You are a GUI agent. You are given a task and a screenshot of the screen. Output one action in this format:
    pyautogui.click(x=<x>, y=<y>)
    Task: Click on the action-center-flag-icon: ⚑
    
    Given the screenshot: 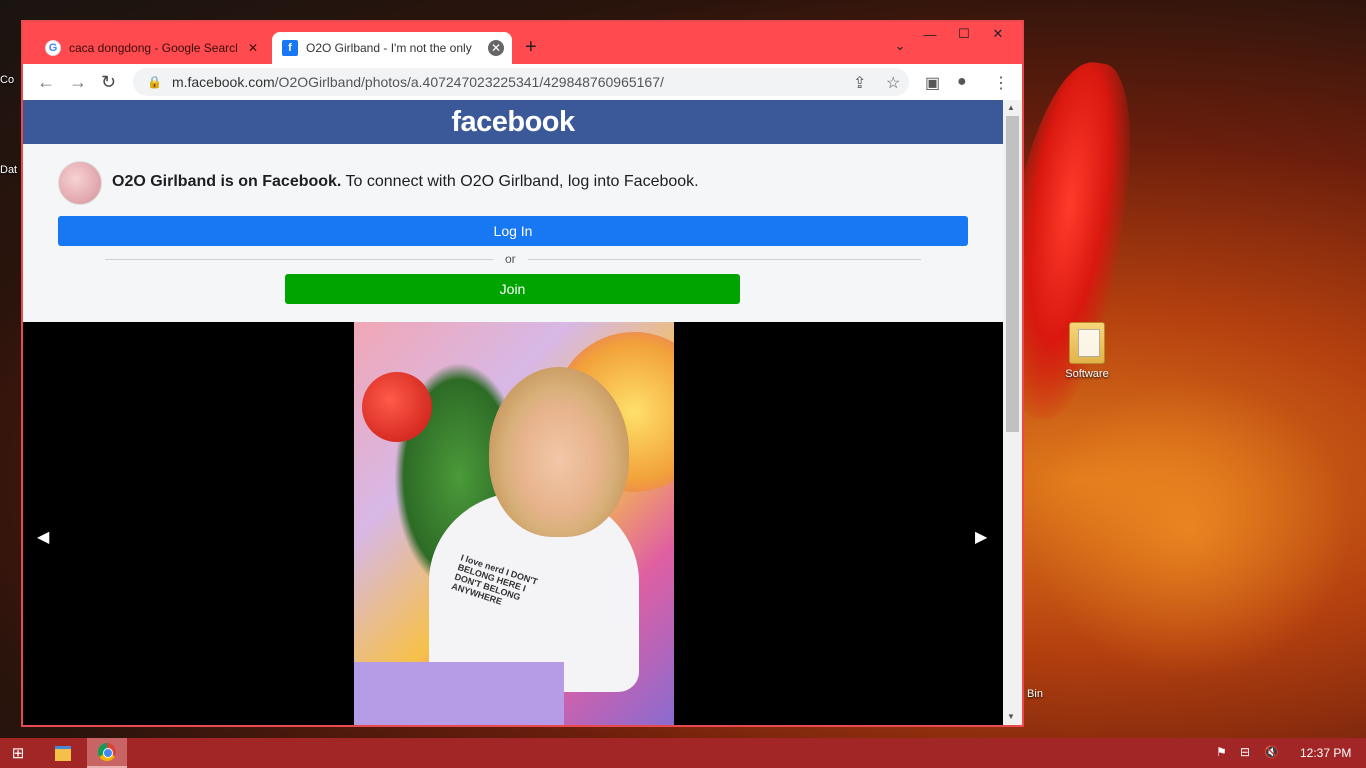 What is the action you would take?
    pyautogui.click(x=1221, y=752)
    